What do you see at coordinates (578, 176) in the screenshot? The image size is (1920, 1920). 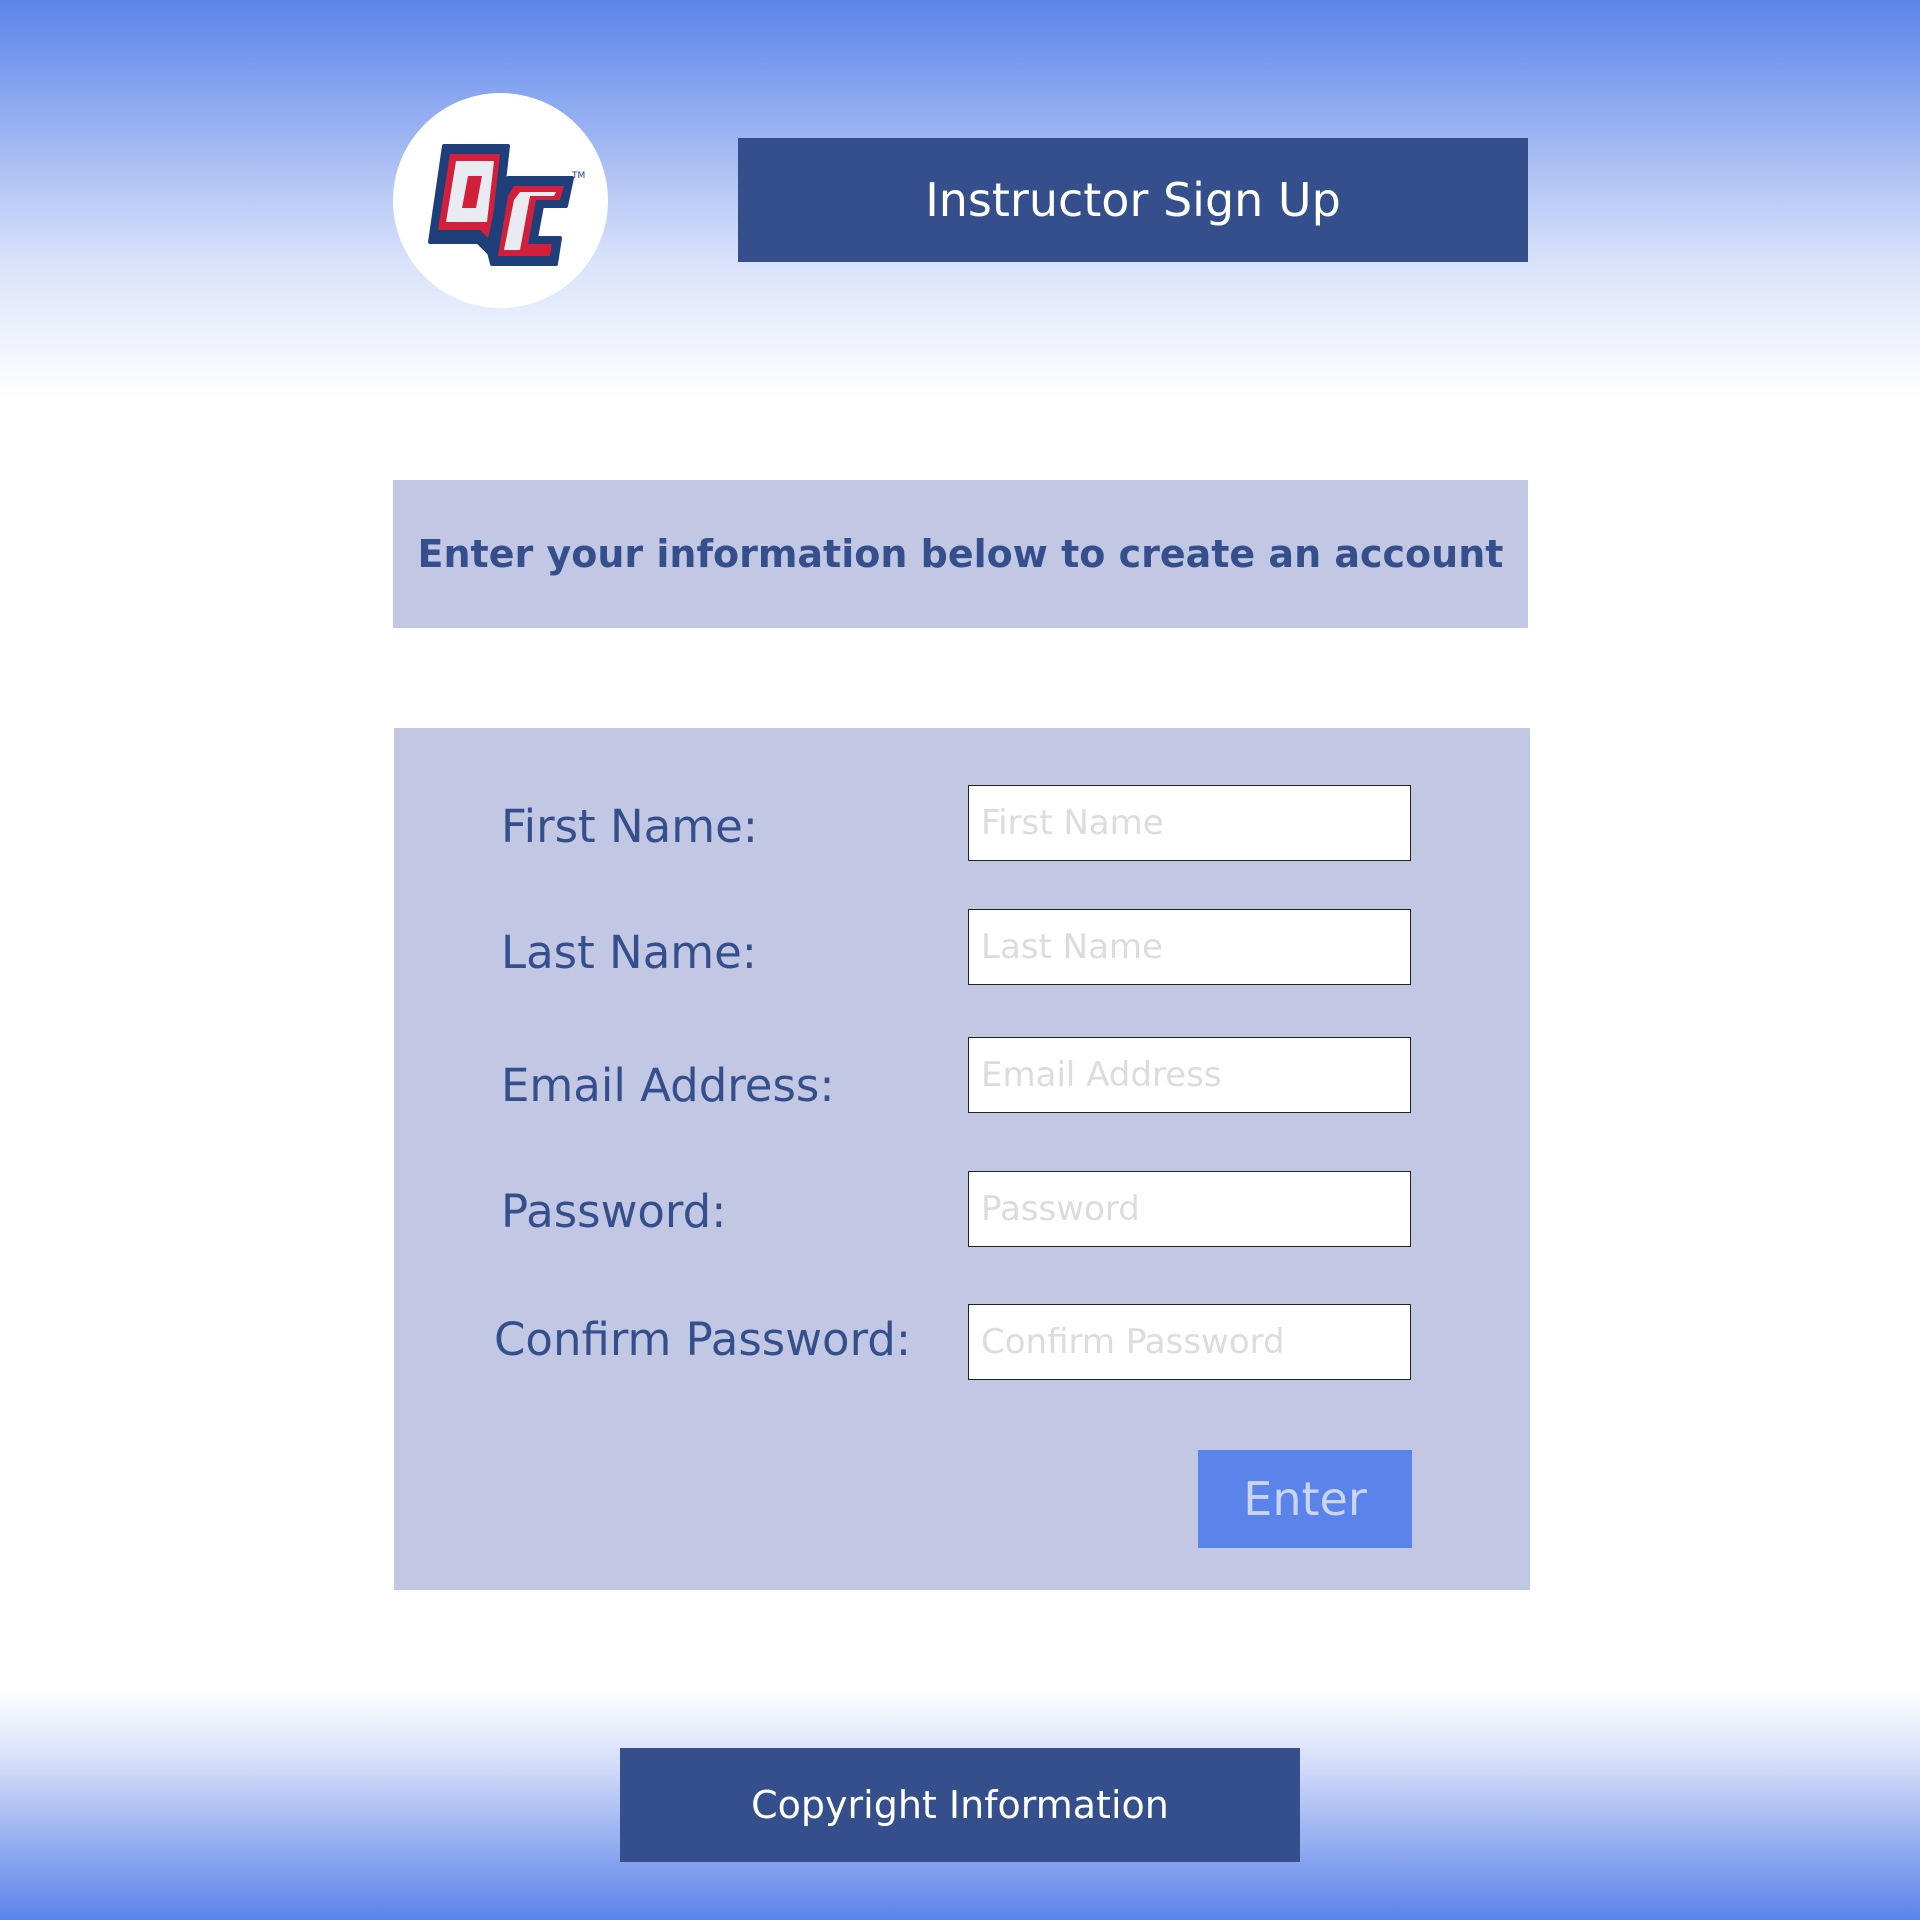 I see `svg-text: TM` at bounding box center [578, 176].